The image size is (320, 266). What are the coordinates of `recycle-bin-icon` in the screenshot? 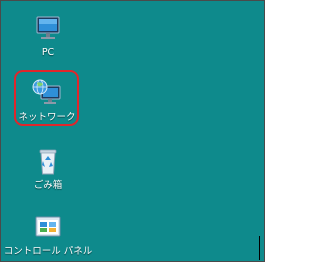 It's located at (48, 162).